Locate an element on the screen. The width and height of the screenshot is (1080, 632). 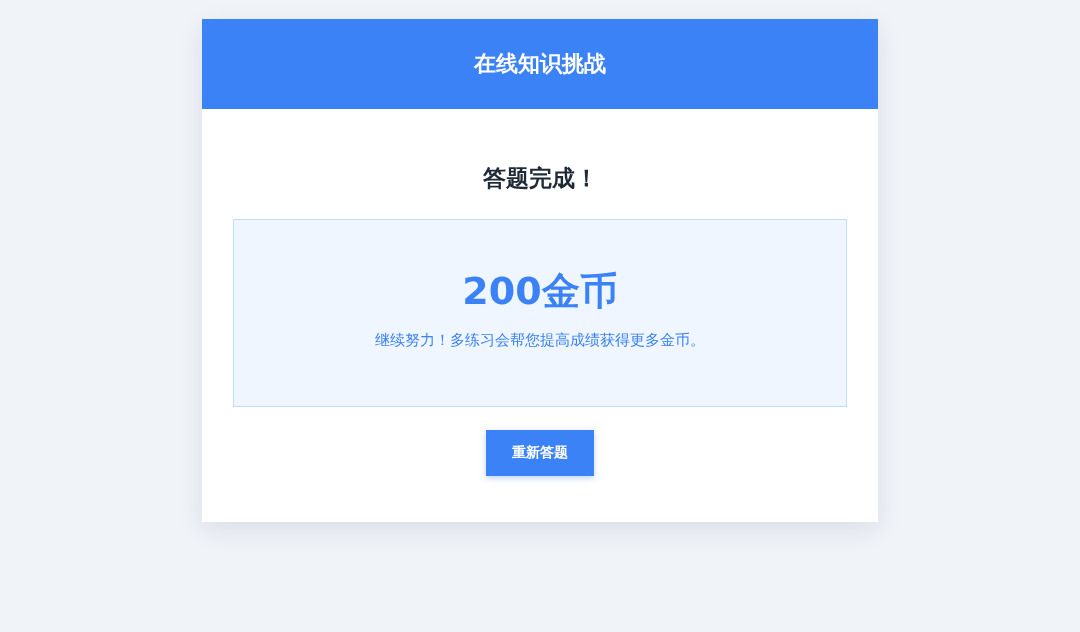
retry-button: 重新答题 is located at coordinates (540, 453).